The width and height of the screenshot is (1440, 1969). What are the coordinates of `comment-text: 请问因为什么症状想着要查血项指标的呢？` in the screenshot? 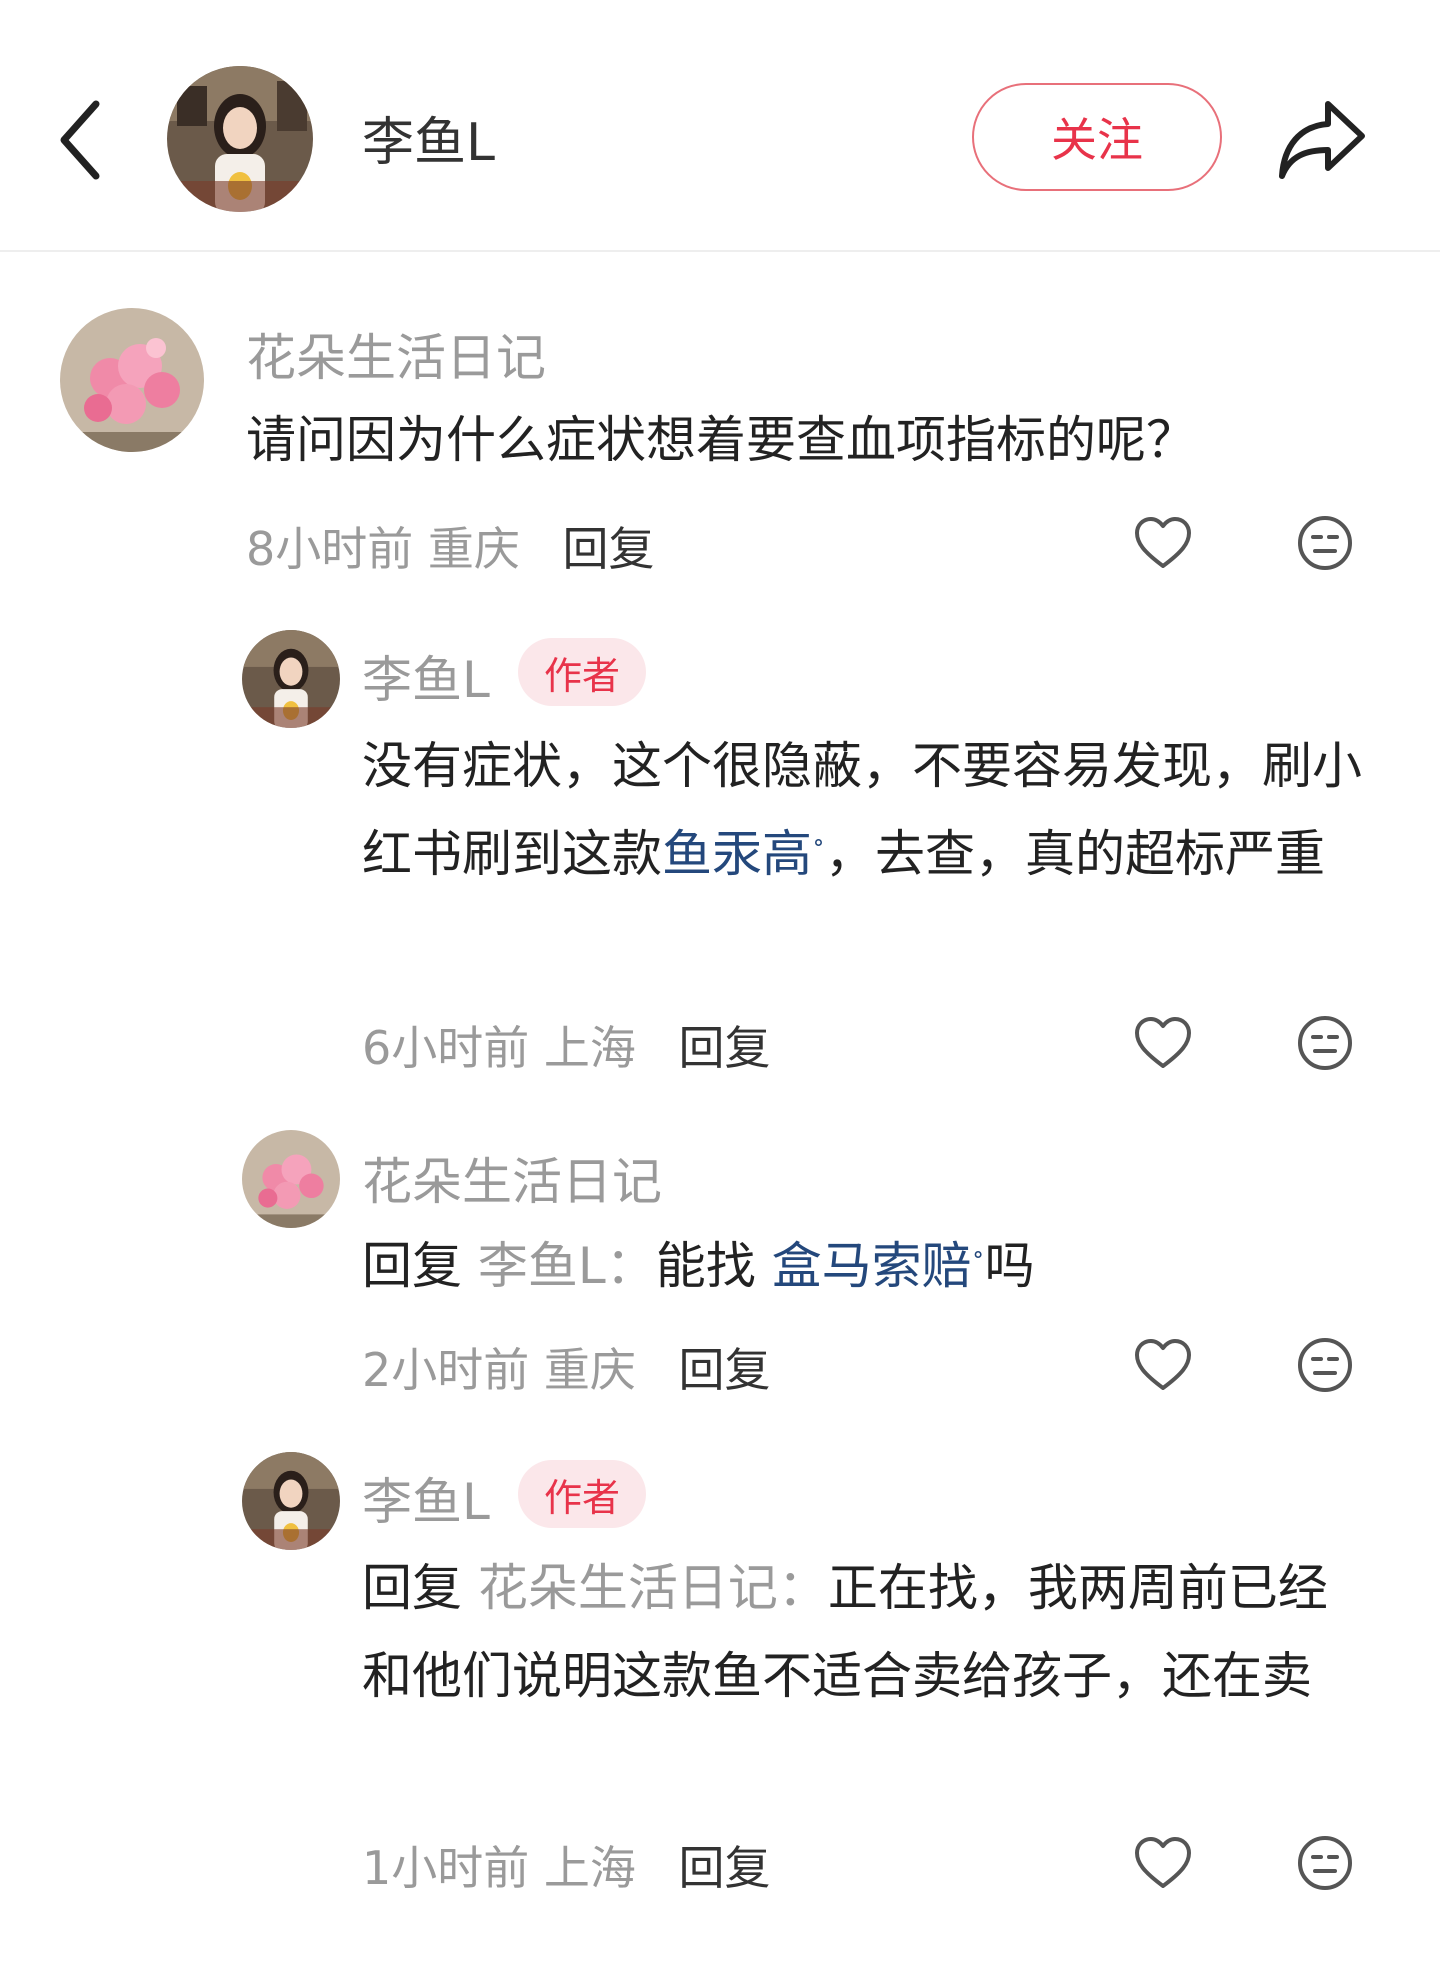 It's located at (721, 440).